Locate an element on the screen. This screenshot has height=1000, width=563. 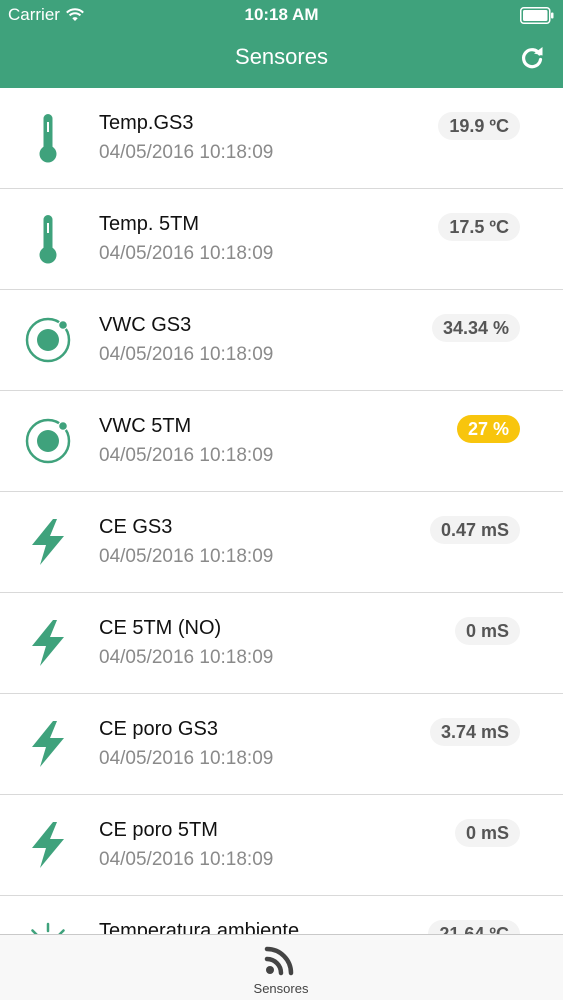
list-item: Temperatura ambiente 21.64 ºC is located at coordinates (281, 915).